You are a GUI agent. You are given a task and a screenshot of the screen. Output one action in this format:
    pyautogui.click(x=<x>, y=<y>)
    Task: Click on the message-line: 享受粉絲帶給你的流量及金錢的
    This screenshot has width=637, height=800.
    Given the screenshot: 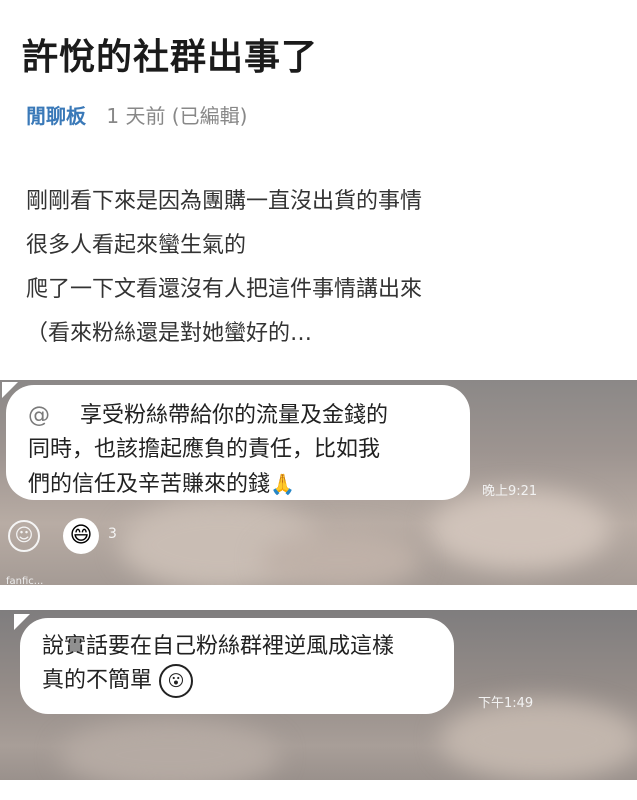 What is the action you would take?
    pyautogui.click(x=234, y=415)
    